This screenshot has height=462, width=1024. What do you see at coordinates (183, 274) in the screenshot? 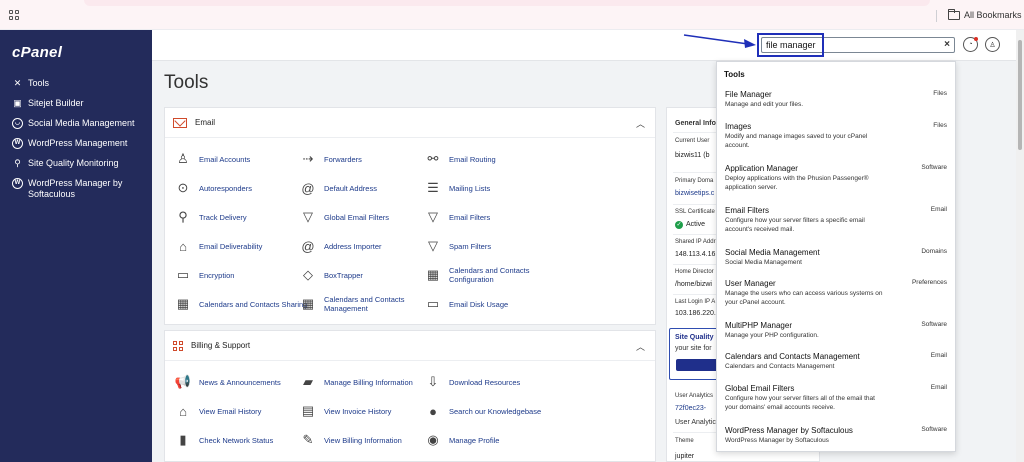
I see `lock-icon: ▭` at bounding box center [183, 274].